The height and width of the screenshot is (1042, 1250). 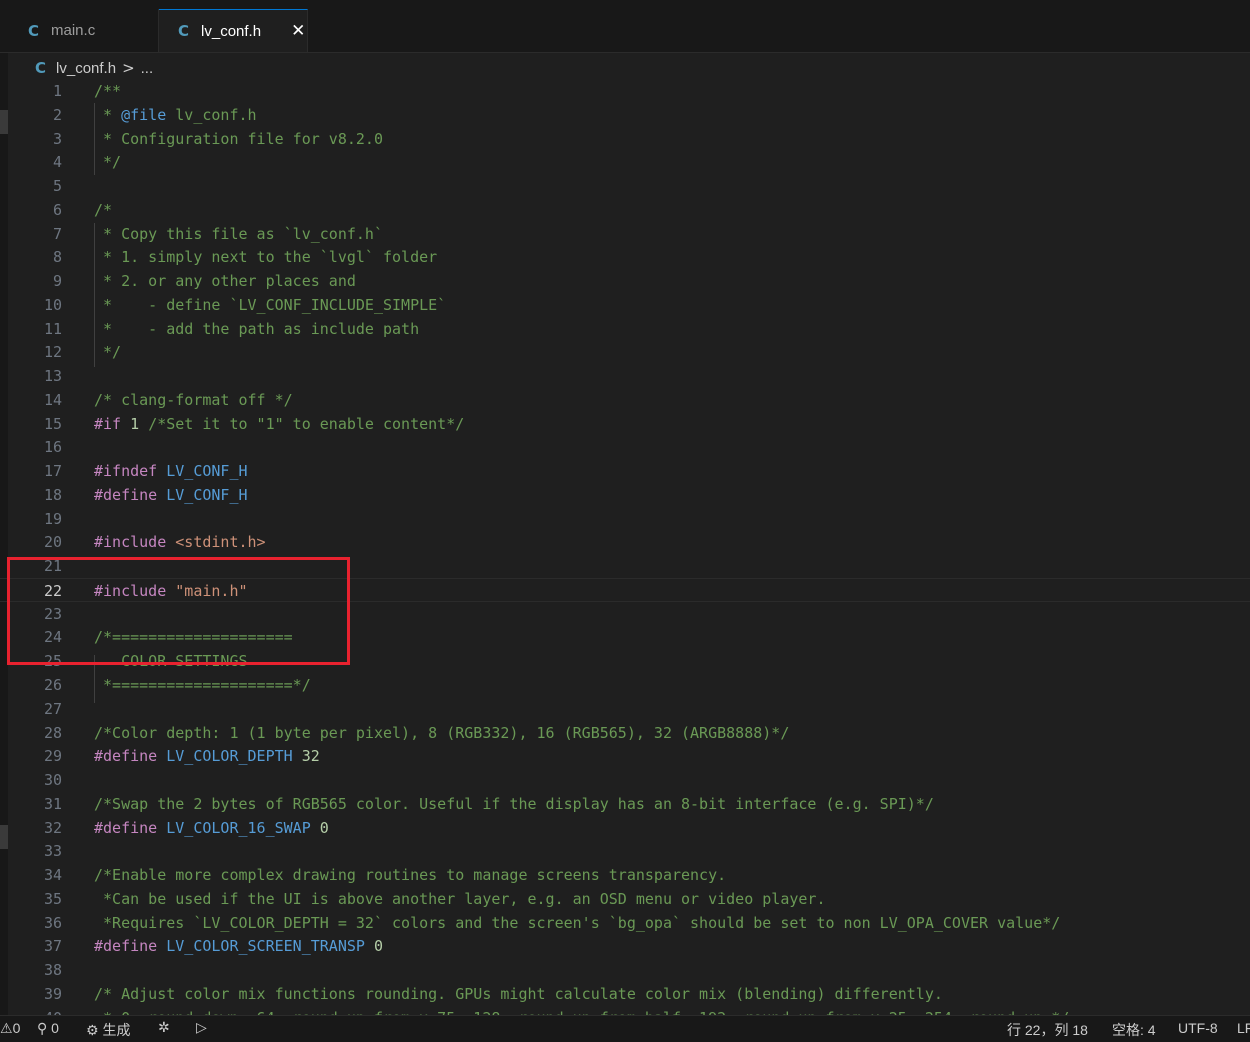 I want to click on code-line: 14 /* clang-format off */, so click(x=625, y=400).